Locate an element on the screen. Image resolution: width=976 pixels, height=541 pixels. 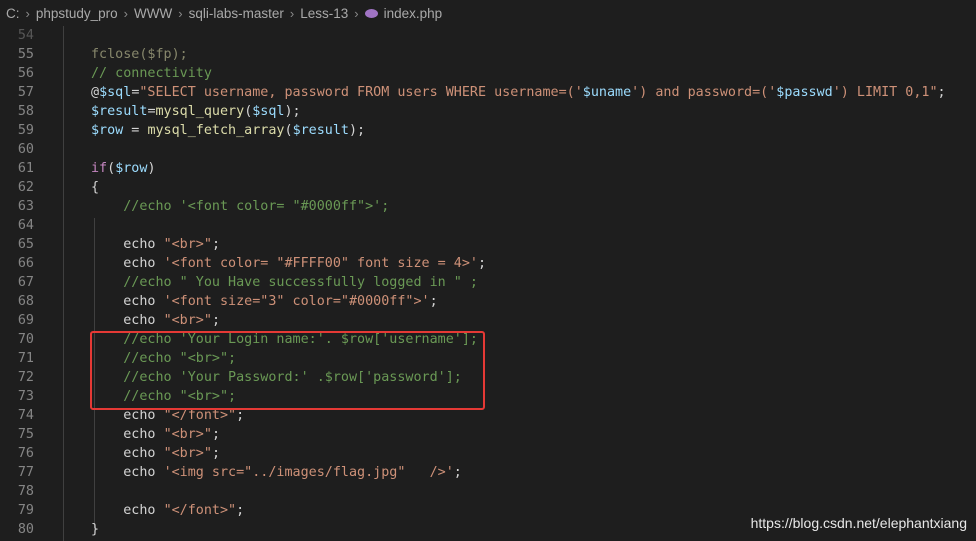
line-content: // connectivity is located at coordinates (151, 73).